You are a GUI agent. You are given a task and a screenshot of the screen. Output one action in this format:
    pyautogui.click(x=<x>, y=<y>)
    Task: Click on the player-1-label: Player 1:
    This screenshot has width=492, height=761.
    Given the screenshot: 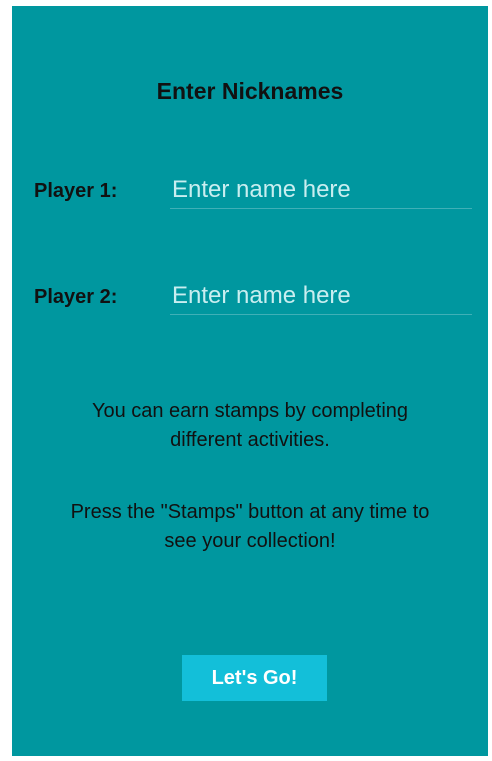 What is the action you would take?
    pyautogui.click(x=76, y=191)
    